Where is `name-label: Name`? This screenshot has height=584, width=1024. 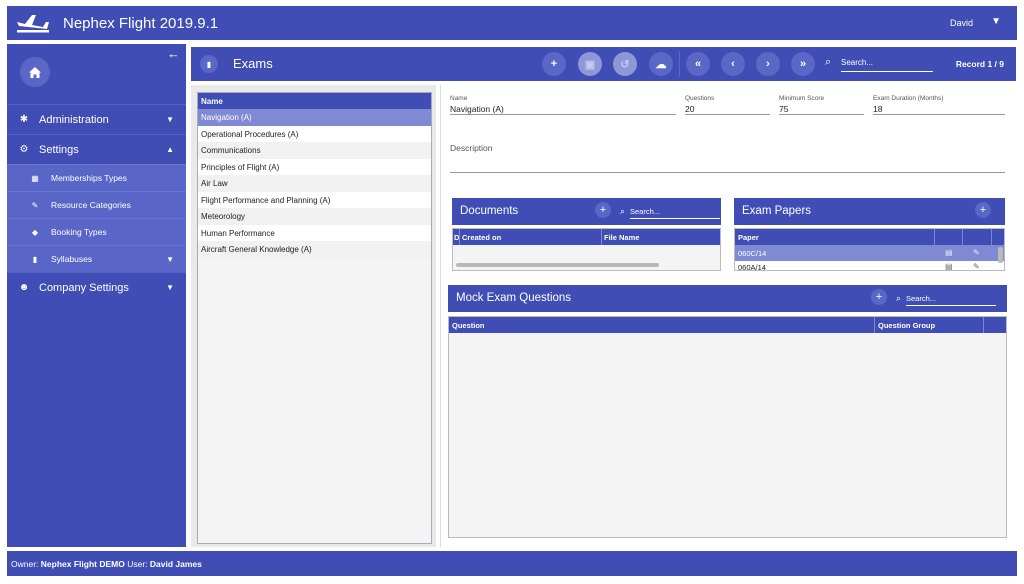
name-label: Name is located at coordinates (459, 98).